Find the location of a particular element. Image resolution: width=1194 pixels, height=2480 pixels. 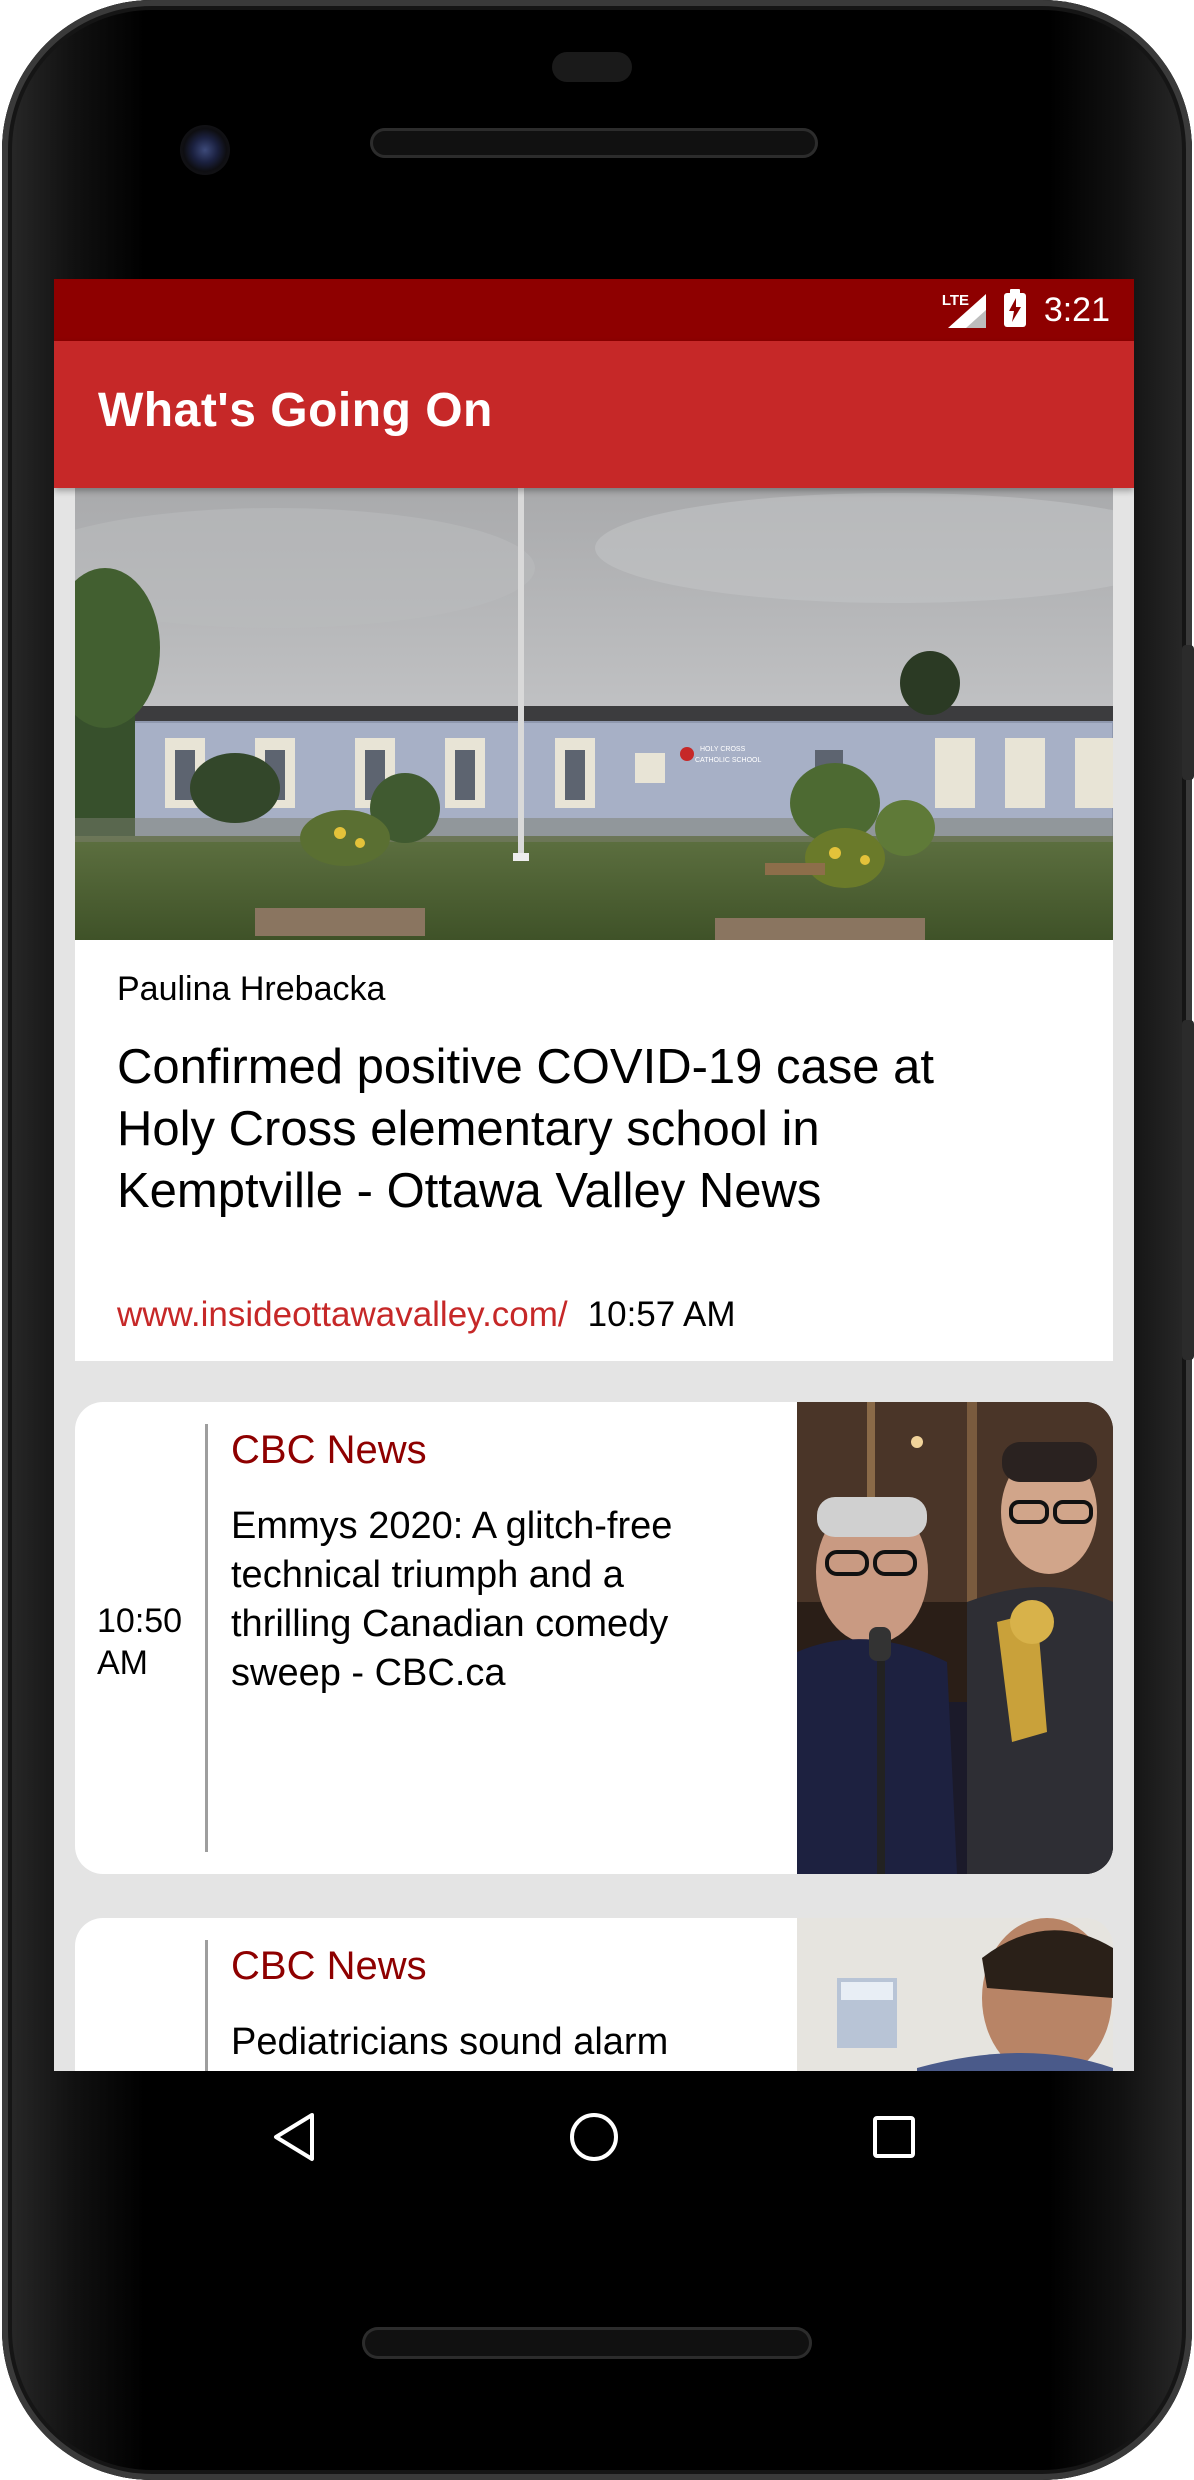

network-label: LTE is located at coordinates (955, 300).